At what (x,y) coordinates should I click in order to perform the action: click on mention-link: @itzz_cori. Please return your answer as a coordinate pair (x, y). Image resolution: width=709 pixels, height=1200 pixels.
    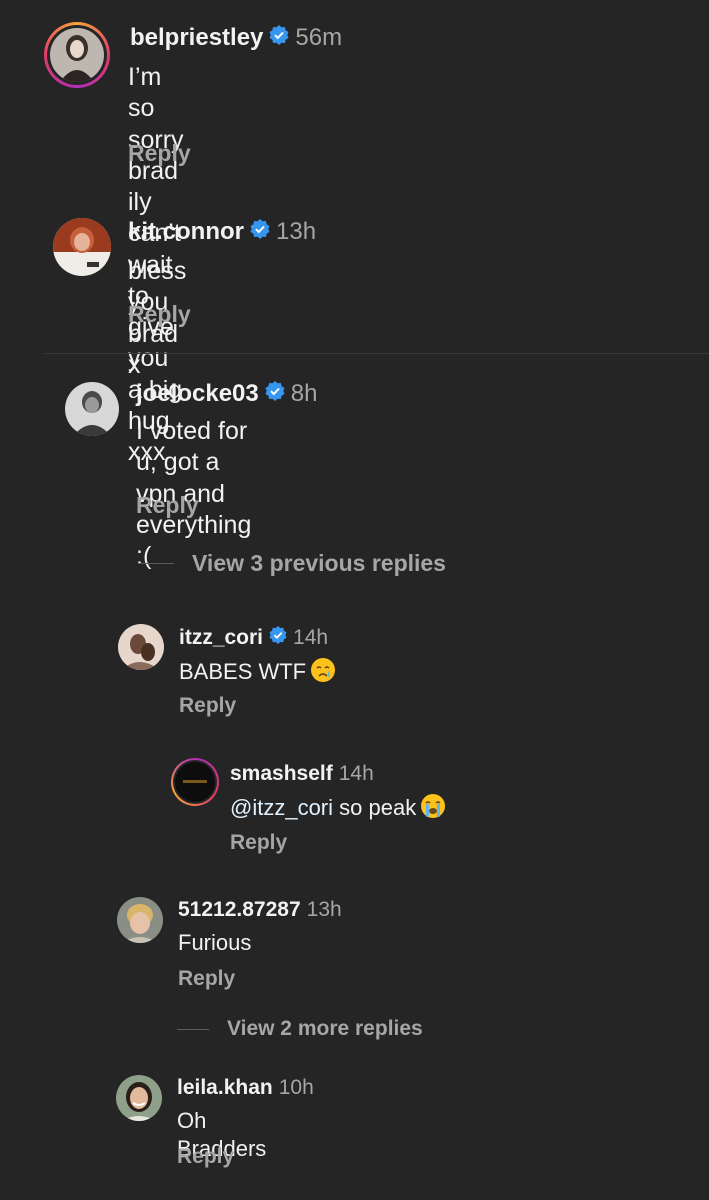
    Looking at the image, I should click on (281, 807).